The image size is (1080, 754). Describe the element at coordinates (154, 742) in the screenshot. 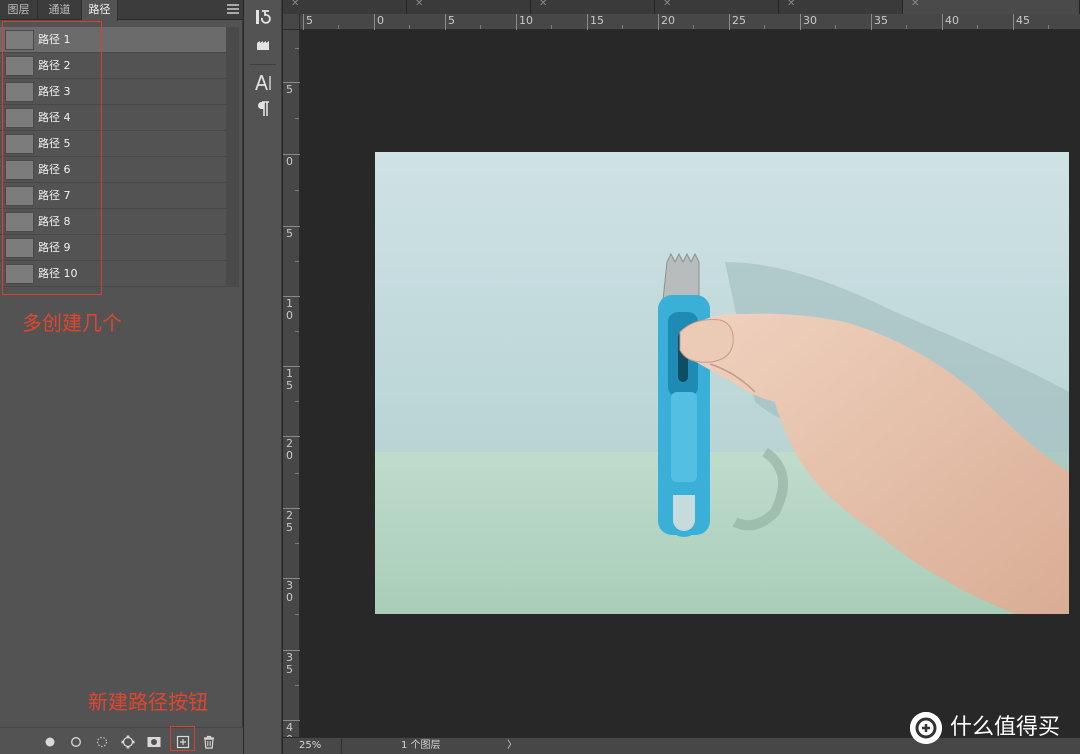

I see `add-mask-icon` at that location.